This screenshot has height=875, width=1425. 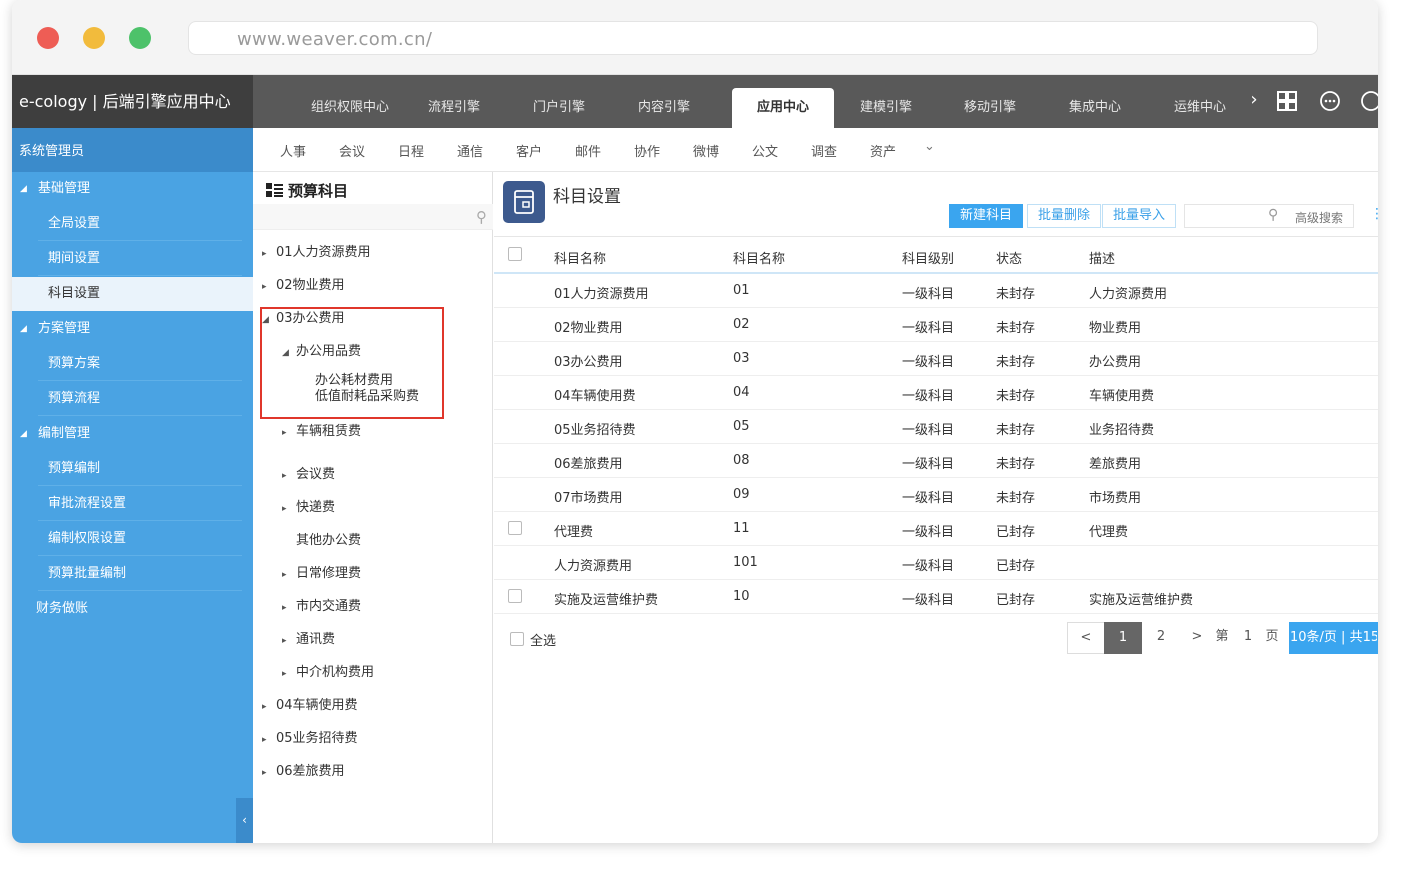 What do you see at coordinates (321, 607) in the screenshot?
I see `tree-node: ▸ 市内交通费` at bounding box center [321, 607].